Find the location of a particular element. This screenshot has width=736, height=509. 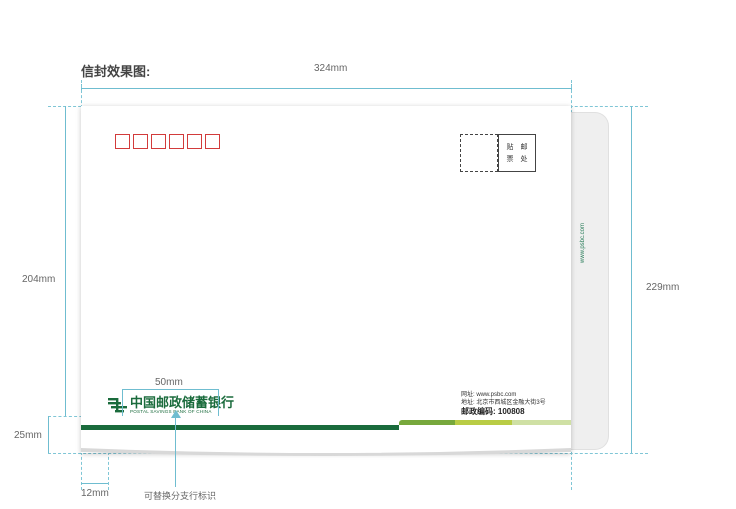

page-title: 信封效果图: is located at coordinates (116, 71).